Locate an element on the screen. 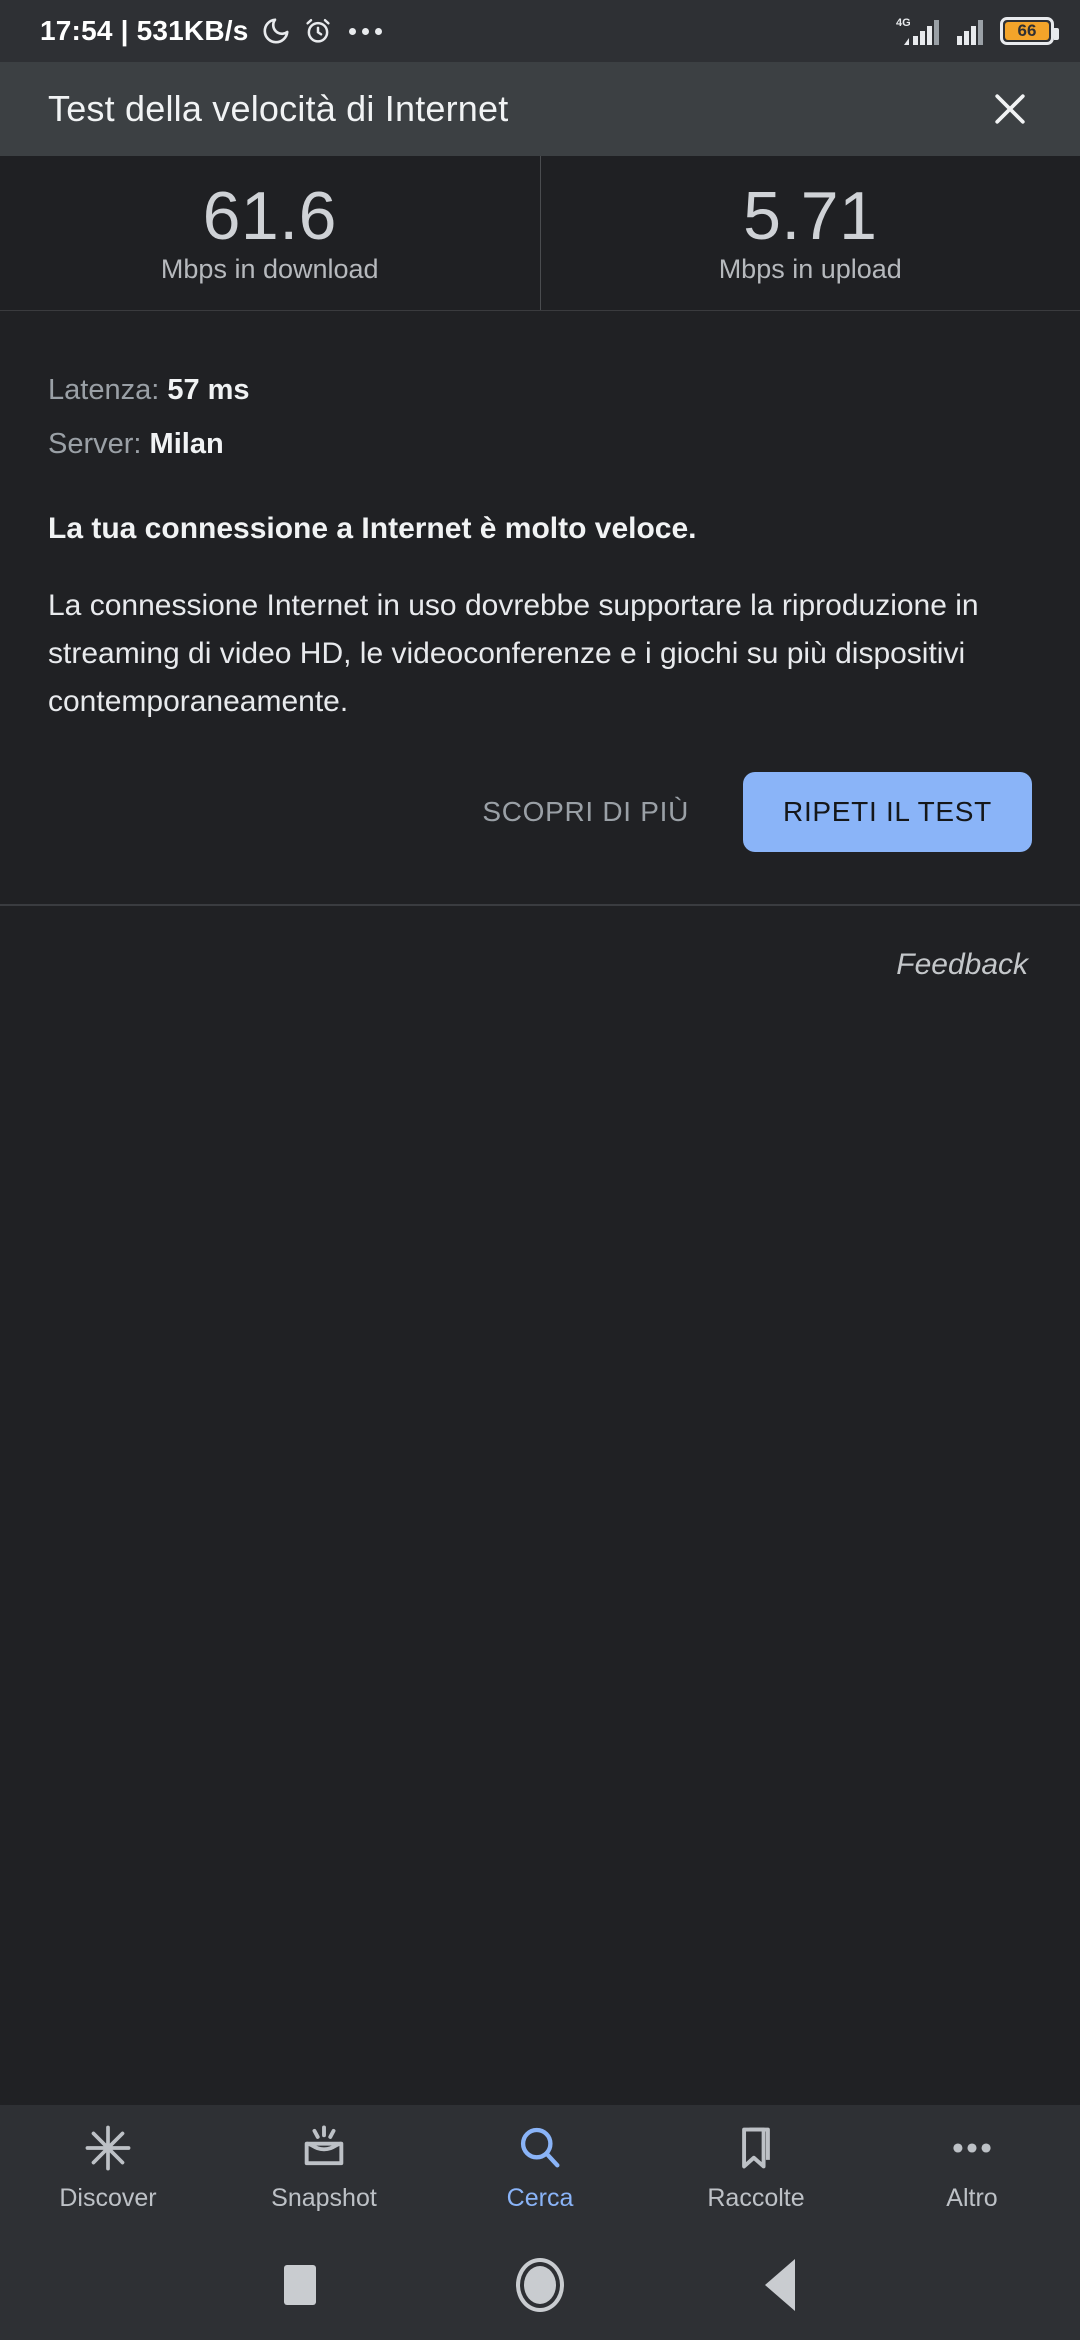 The height and width of the screenshot is (2340, 1080). sparkle-icon is located at coordinates (108, 2148).